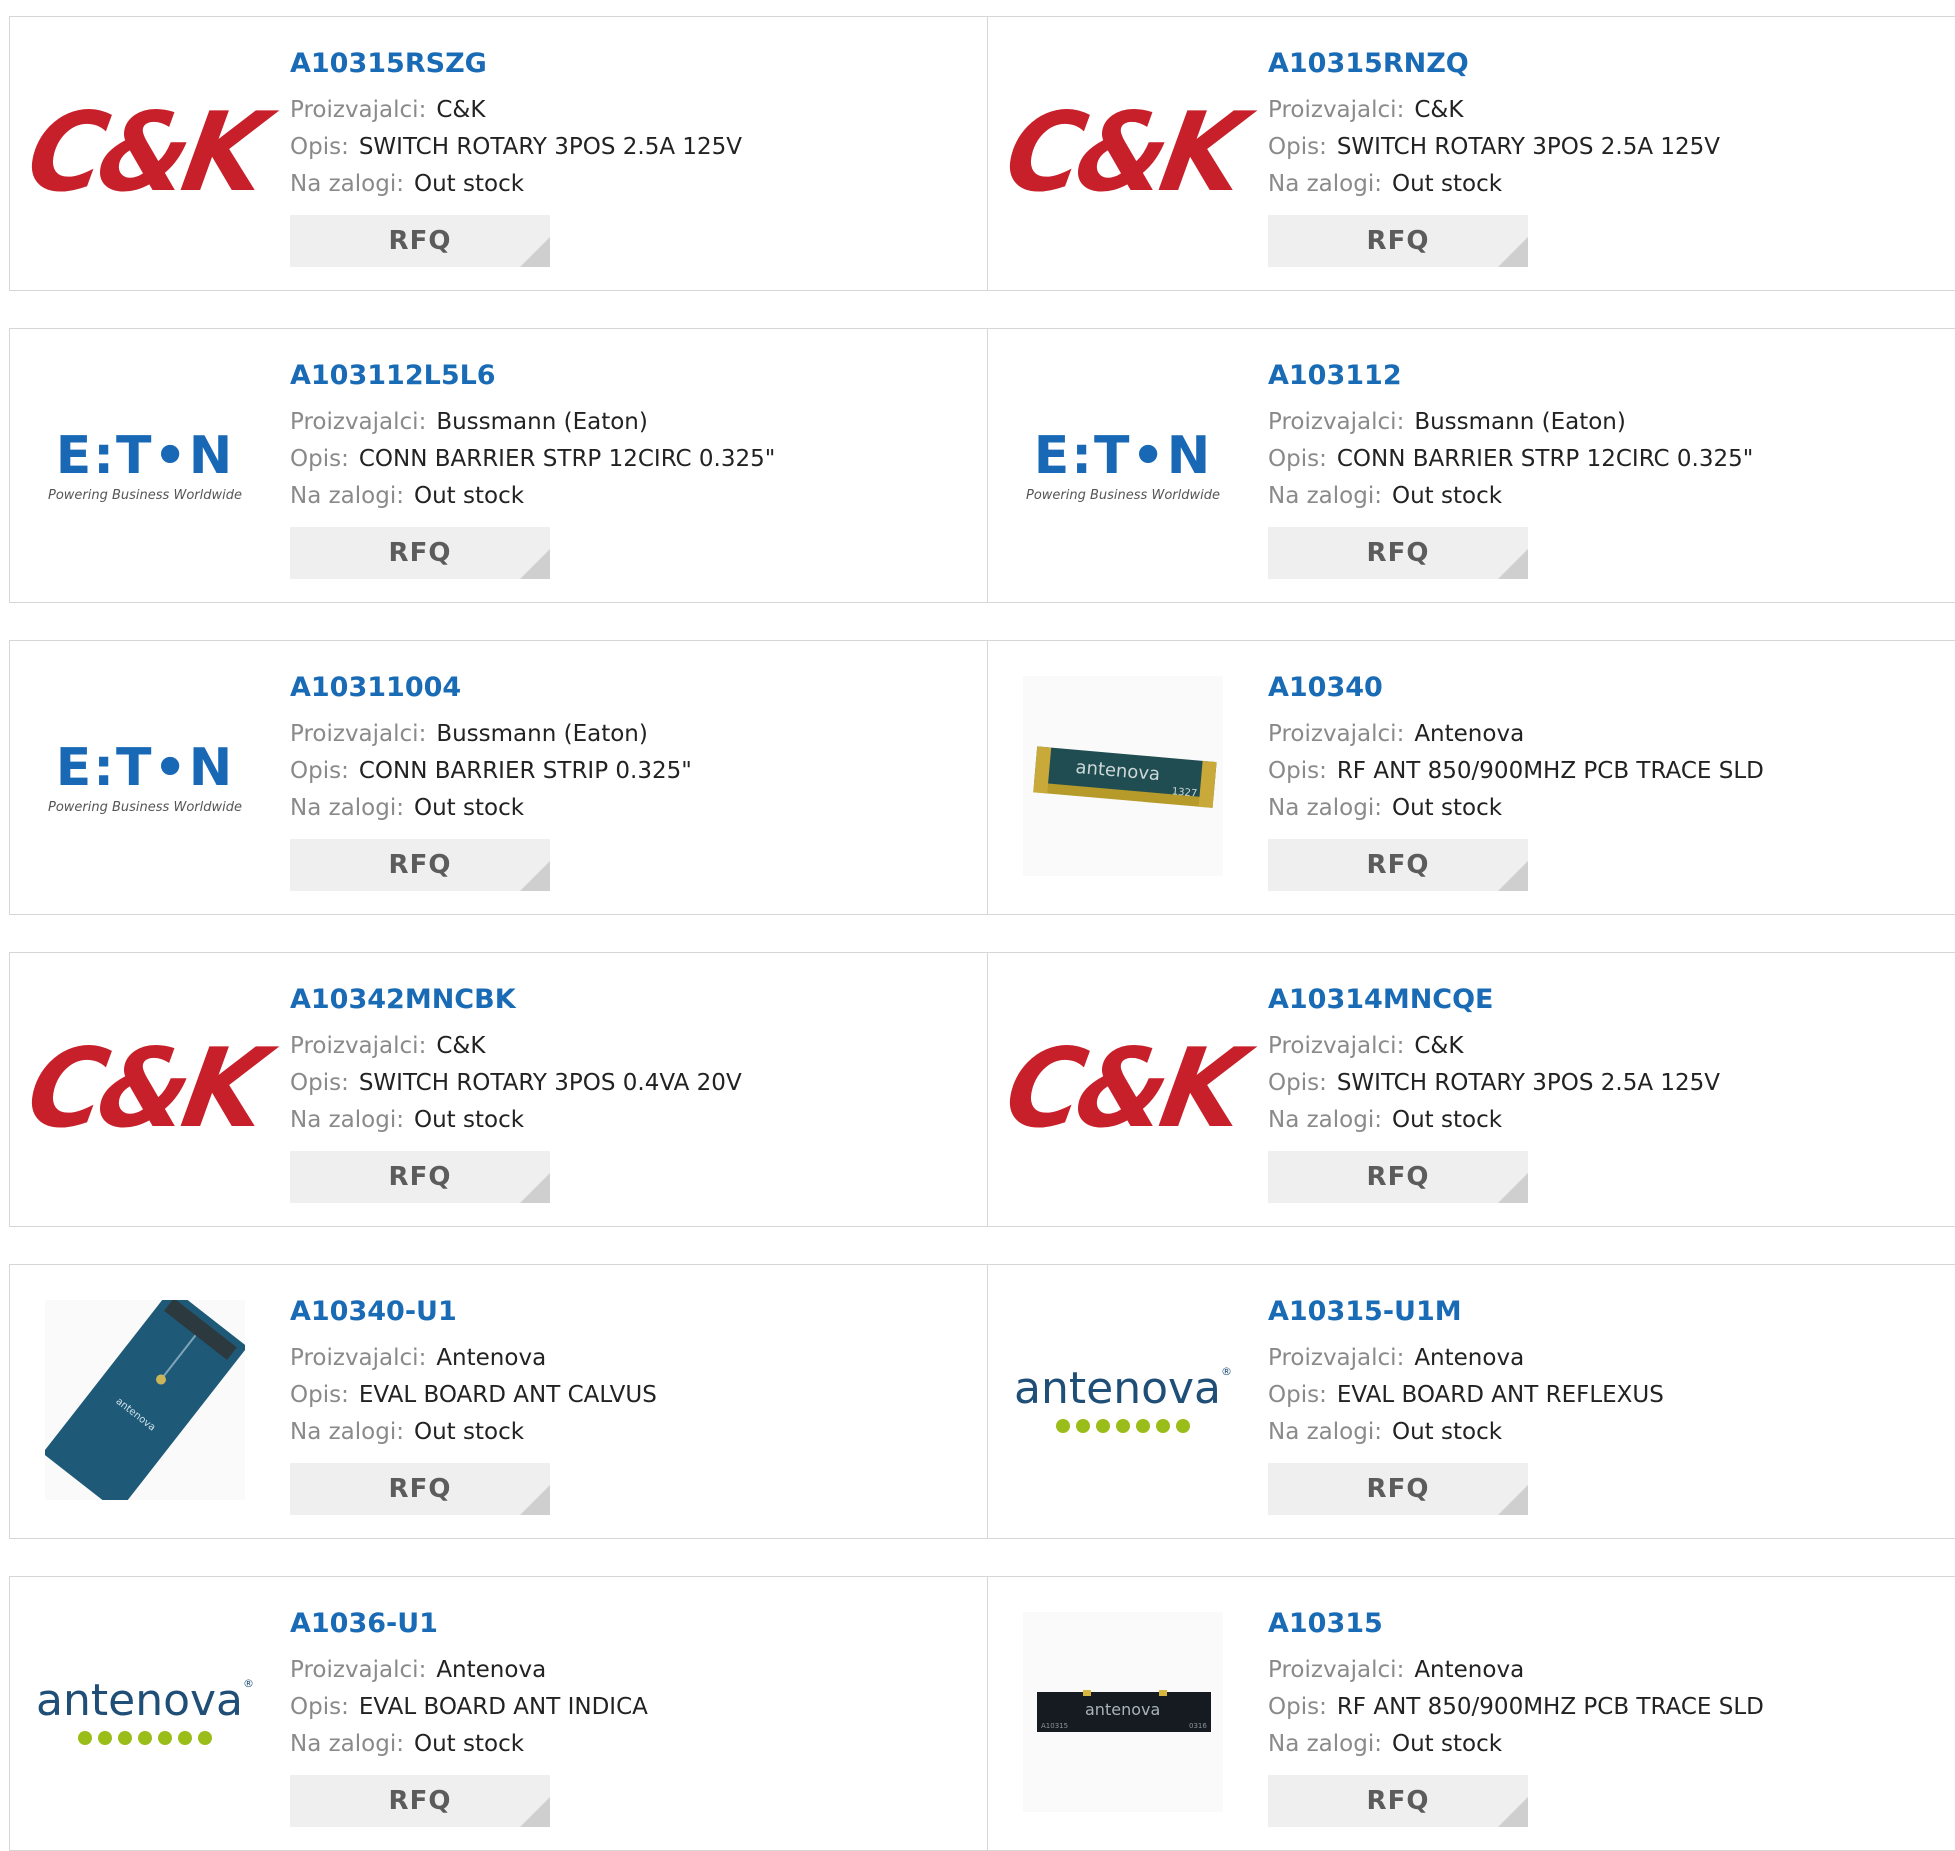 This screenshot has height=1851, width=1955. Describe the element at coordinates (620, 64) in the screenshot. I see `part-number-link: A10315RSZG` at that location.